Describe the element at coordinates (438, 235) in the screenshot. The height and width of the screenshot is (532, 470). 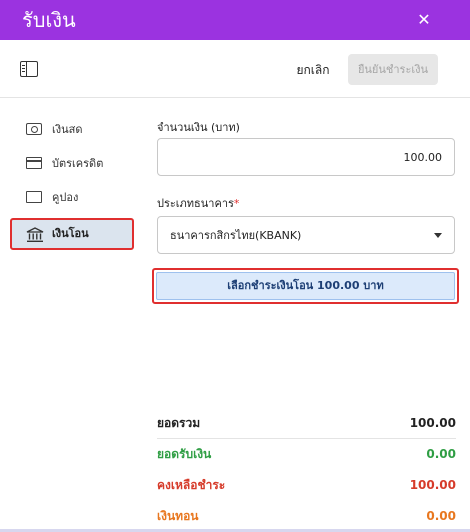
I see `chevron-down-icon` at that location.